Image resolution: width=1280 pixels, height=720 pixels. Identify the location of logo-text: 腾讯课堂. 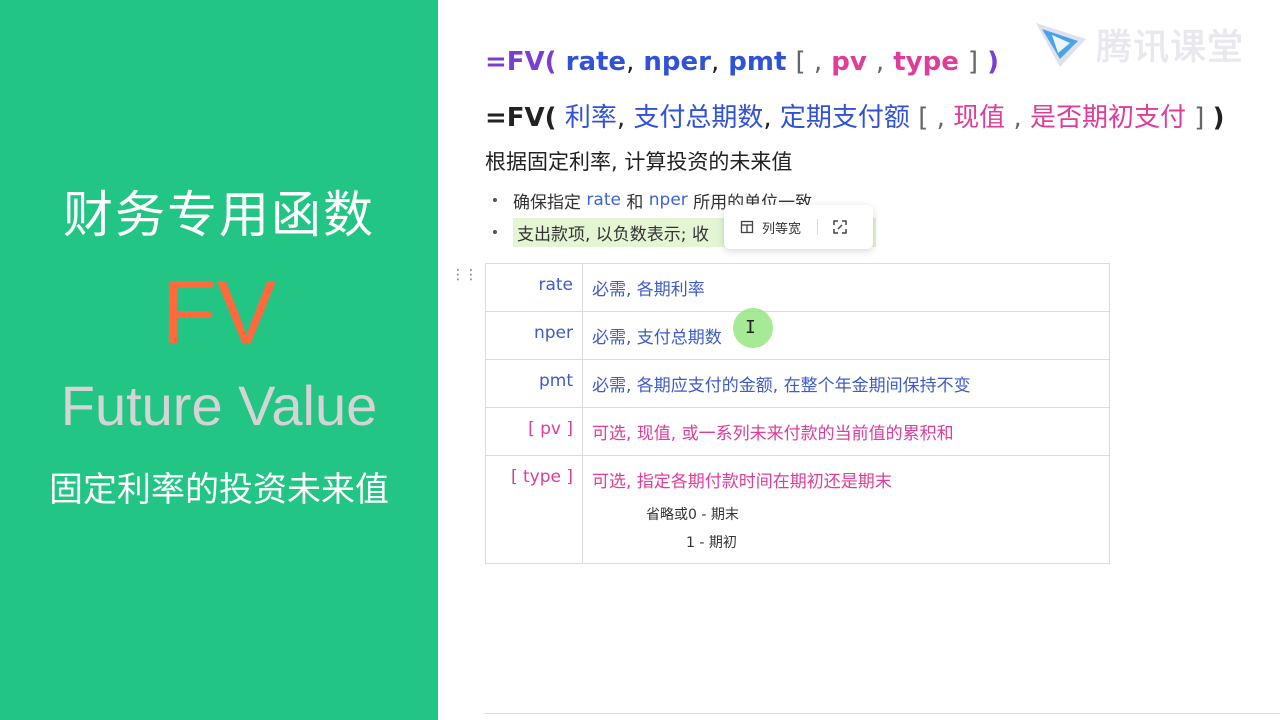
(1170, 47).